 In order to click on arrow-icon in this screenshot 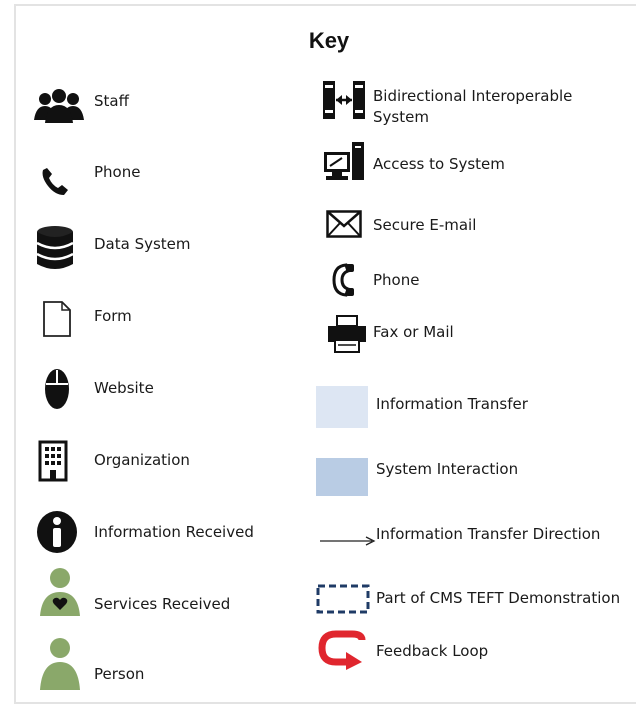, I will do `click(348, 540)`.